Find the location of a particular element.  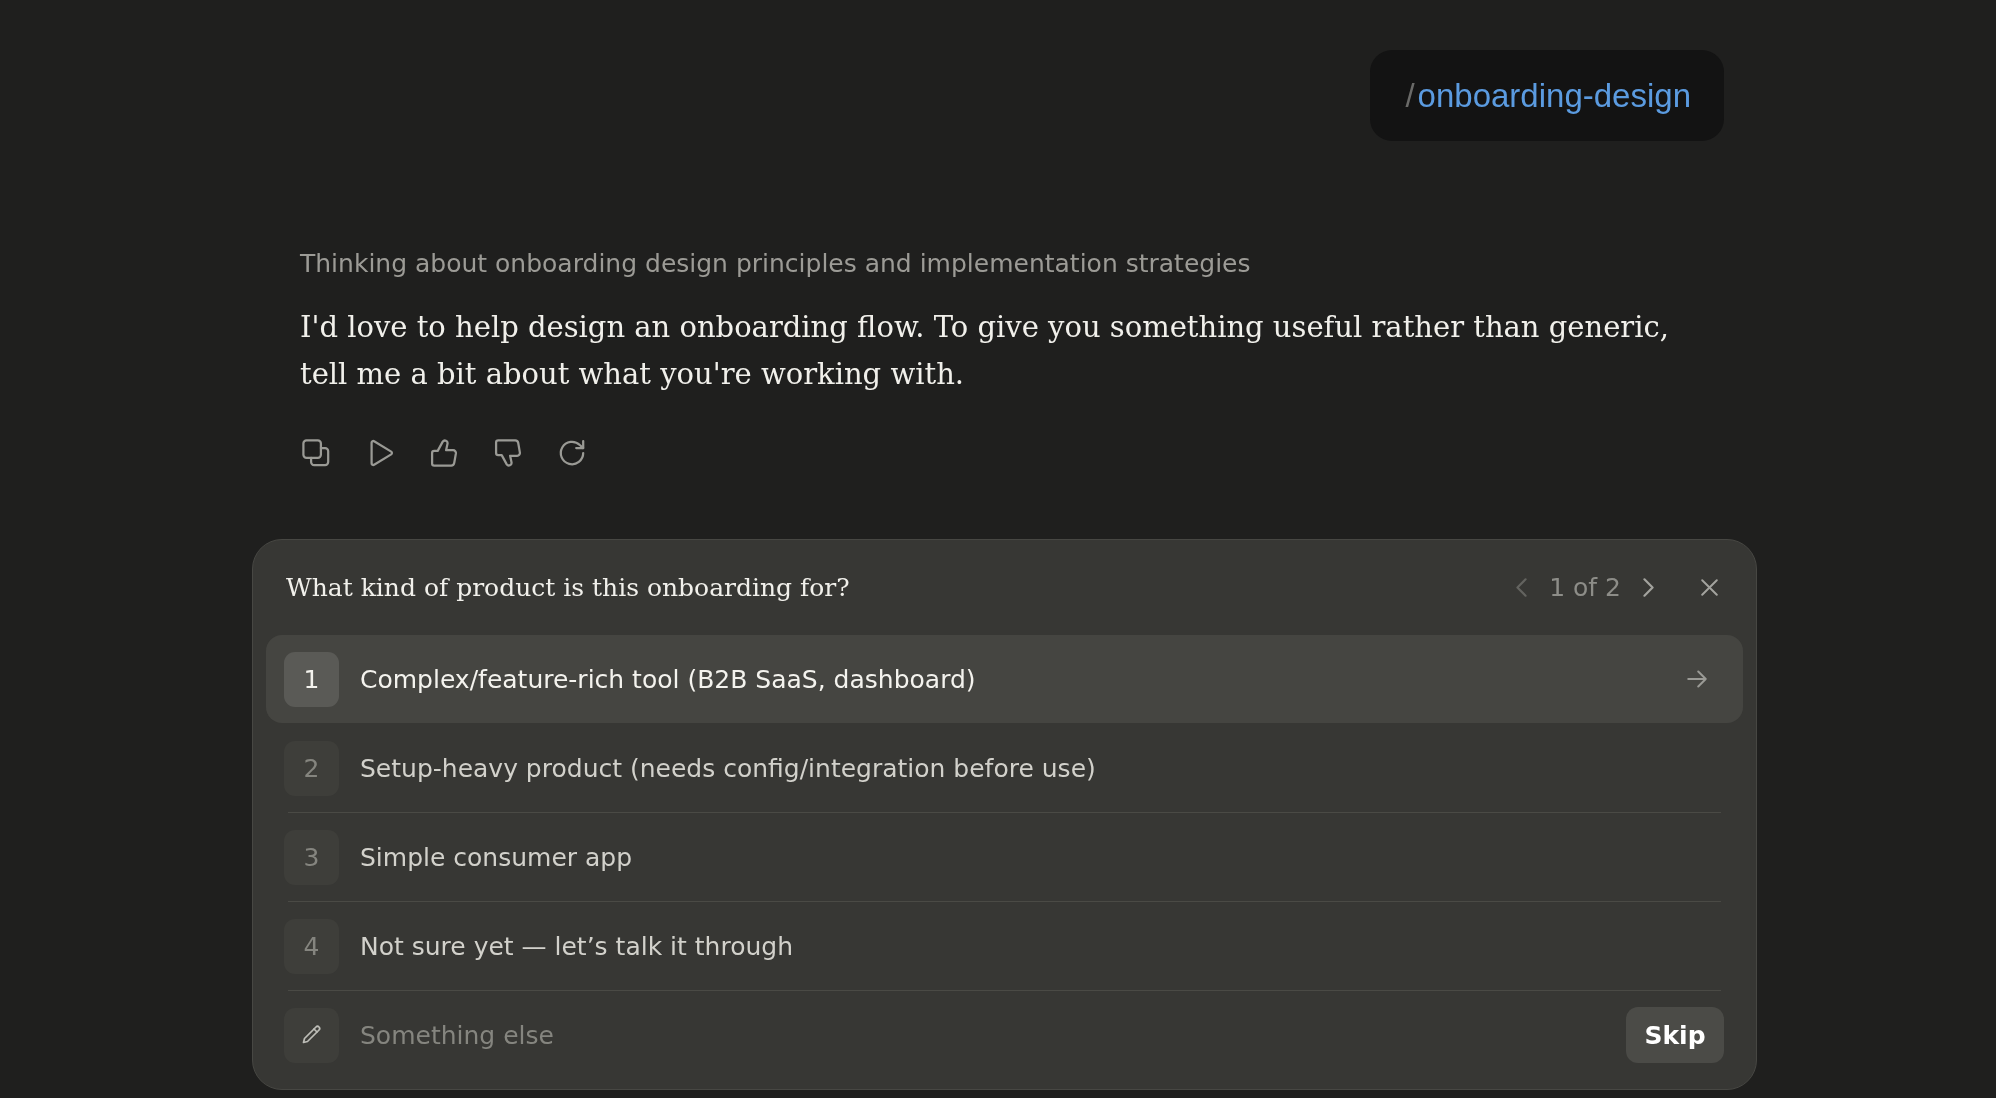

pencil-icon is located at coordinates (311, 1035).